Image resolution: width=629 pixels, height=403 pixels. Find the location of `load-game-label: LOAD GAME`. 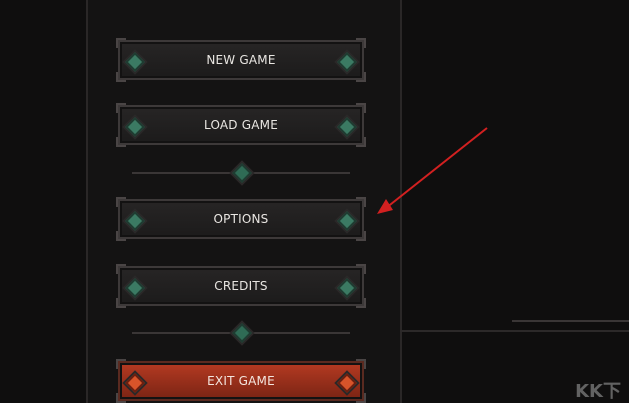

load-game-label: LOAD GAME is located at coordinates (241, 125).